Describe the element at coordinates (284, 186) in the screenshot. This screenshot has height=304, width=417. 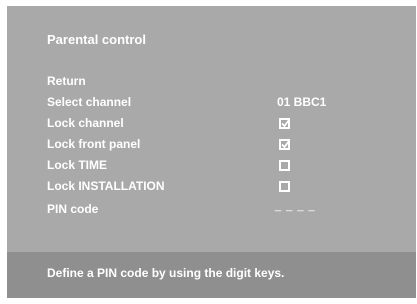
I see `lock-installation-checkbox-icon` at that location.